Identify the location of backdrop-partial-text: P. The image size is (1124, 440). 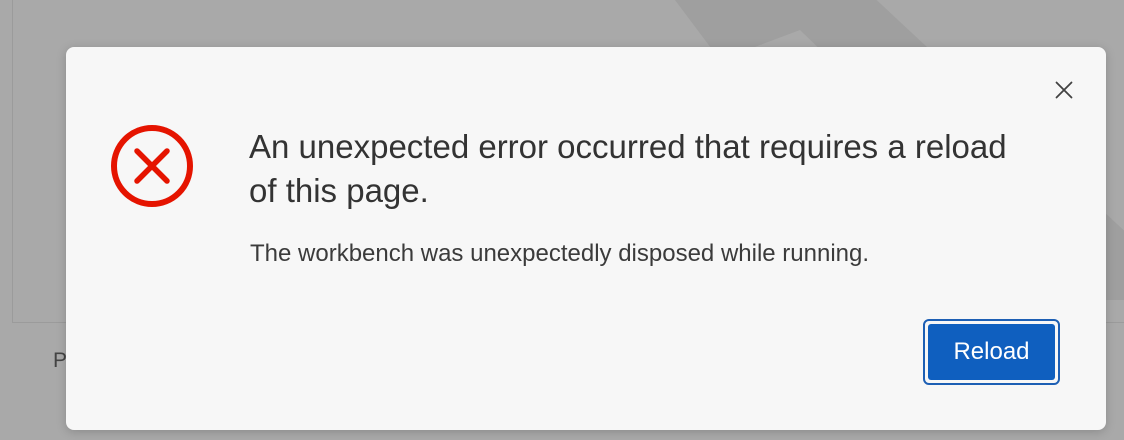
(60, 360).